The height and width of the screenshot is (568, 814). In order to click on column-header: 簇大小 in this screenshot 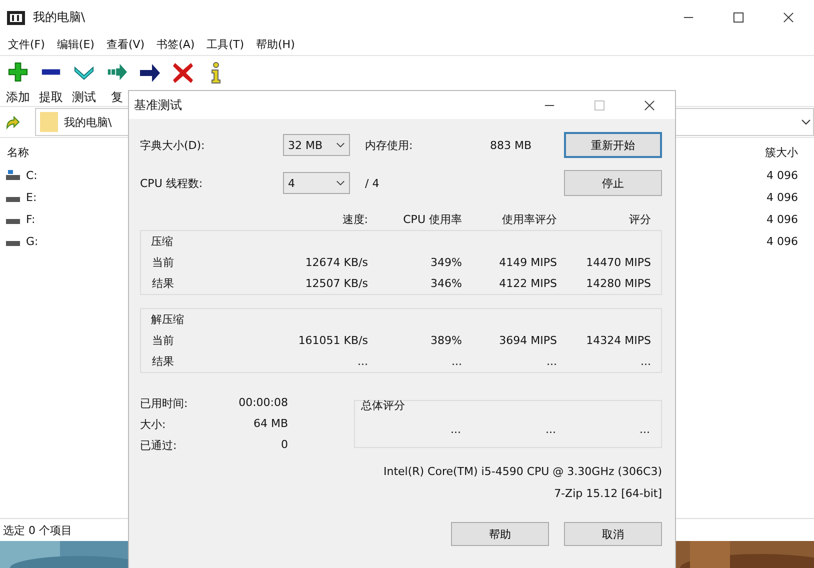, I will do `click(781, 152)`.